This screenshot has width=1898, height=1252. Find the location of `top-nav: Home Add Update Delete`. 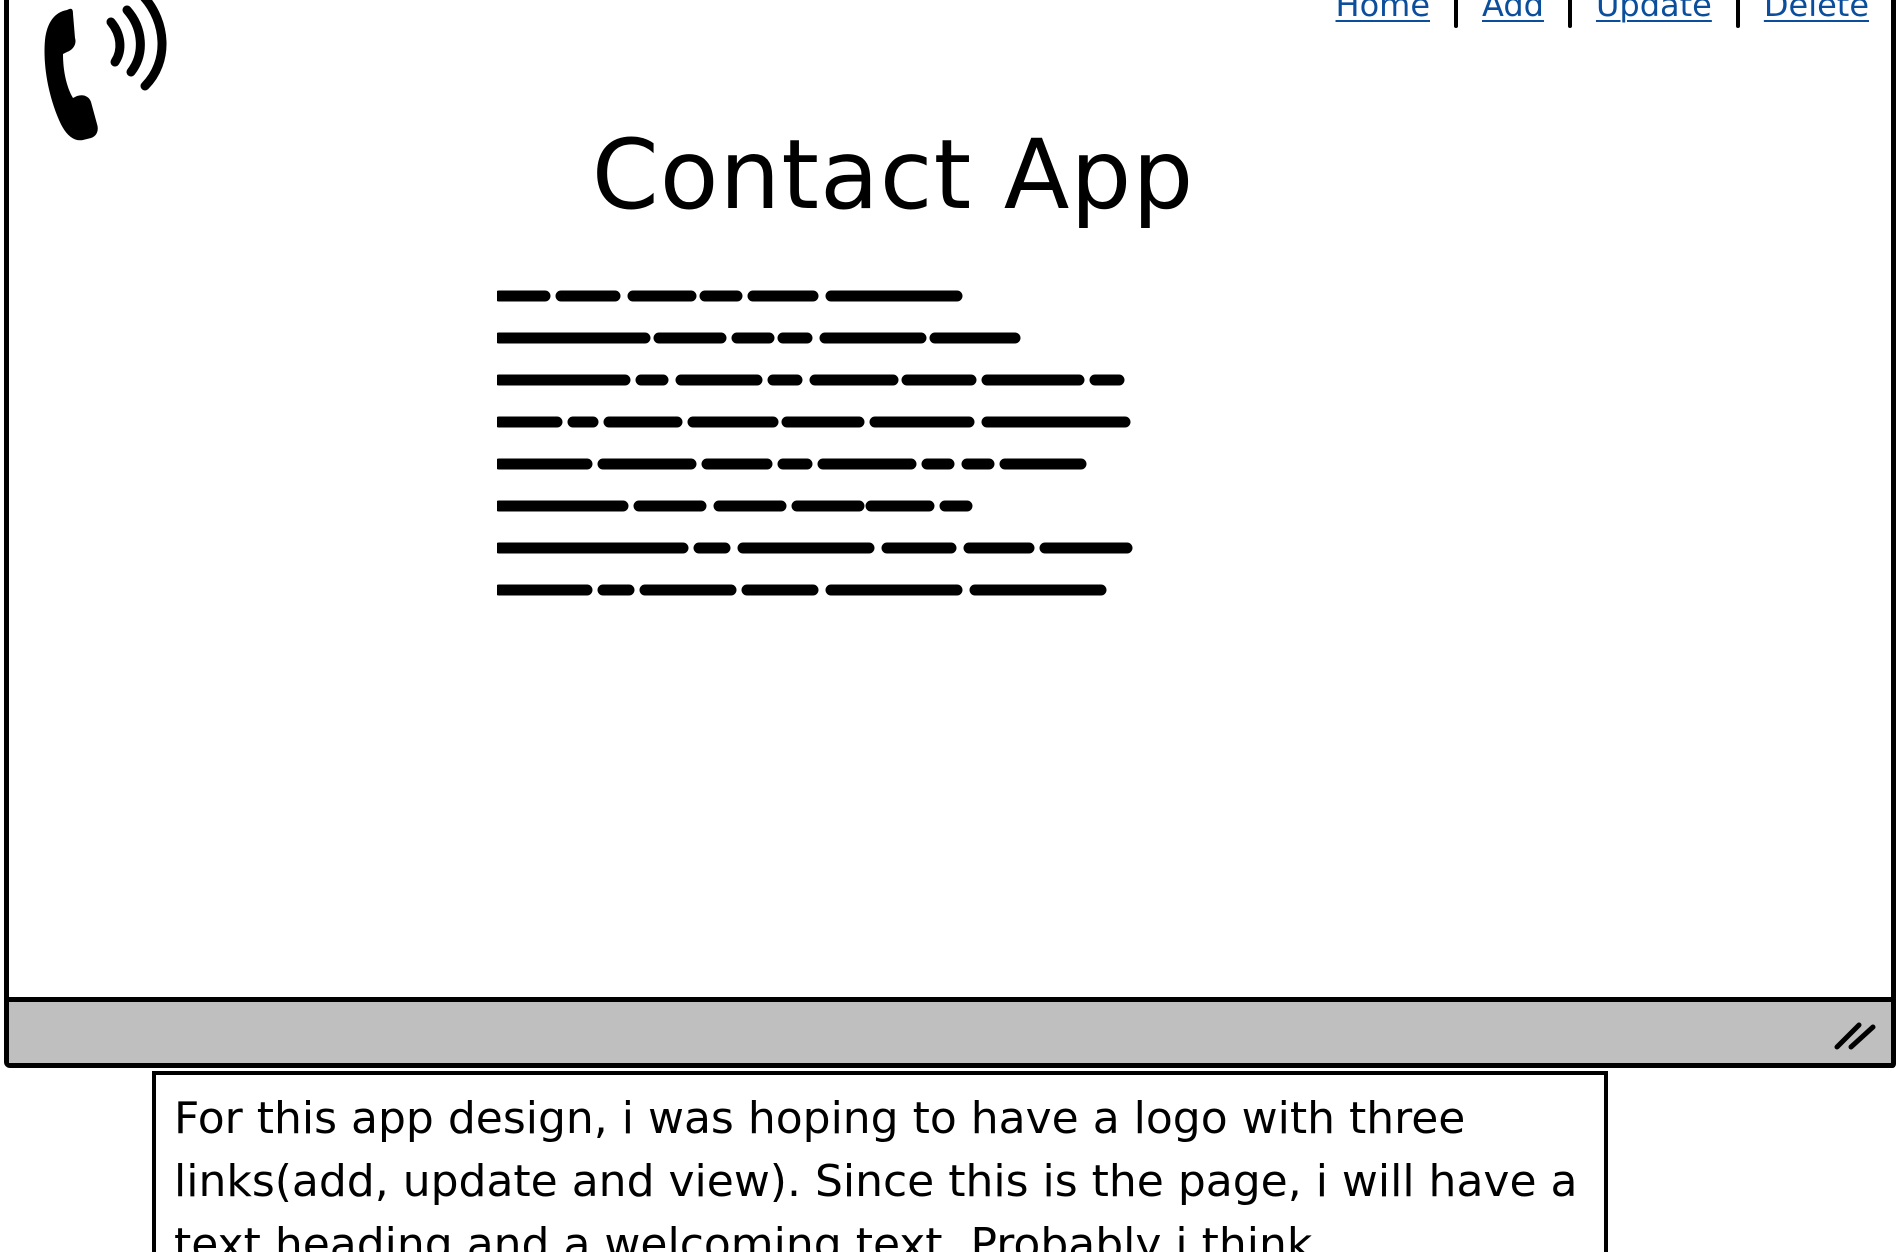

top-nav: Home Add Update Delete is located at coordinates (1602, 14).